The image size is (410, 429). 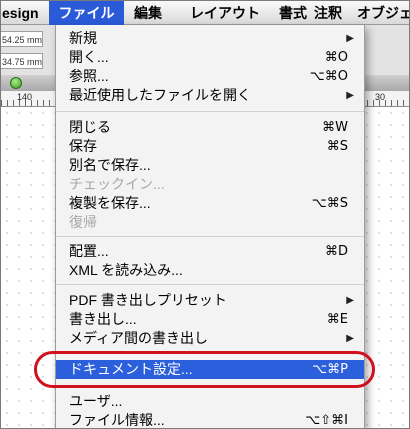 What do you see at coordinates (225, 13) in the screenshot?
I see `menu-layout: レイアウト` at bounding box center [225, 13].